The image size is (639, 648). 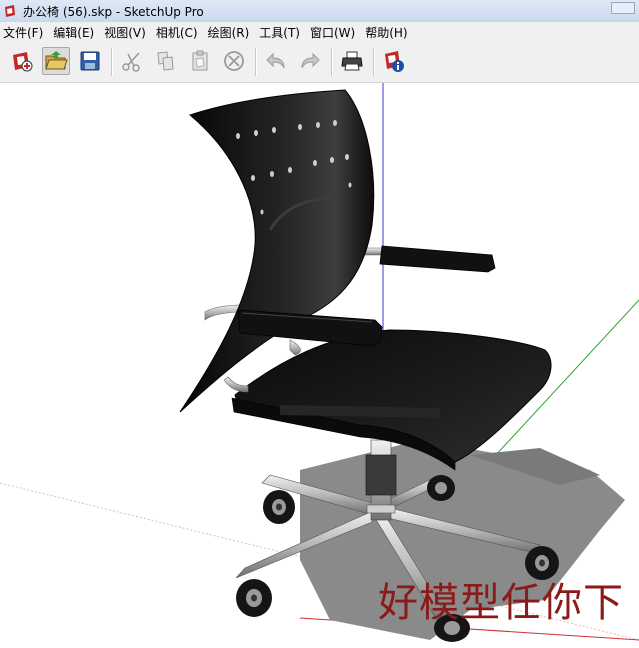 I want to click on menu-help: 帮助(H), so click(x=386, y=32).